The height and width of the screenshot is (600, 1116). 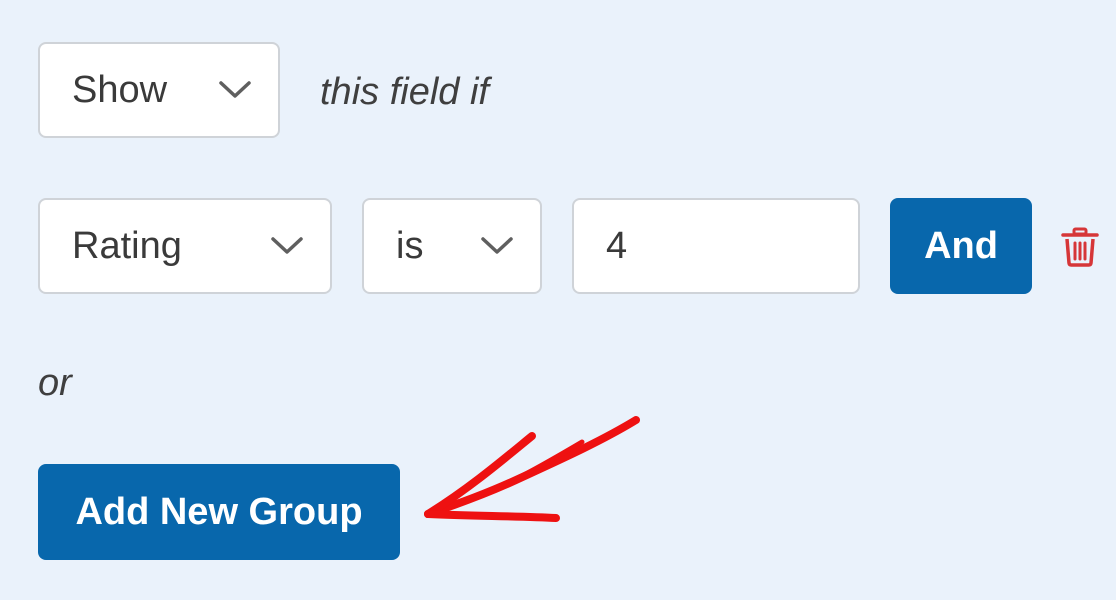 I want to click on value-input-text: 4, so click(x=617, y=246).